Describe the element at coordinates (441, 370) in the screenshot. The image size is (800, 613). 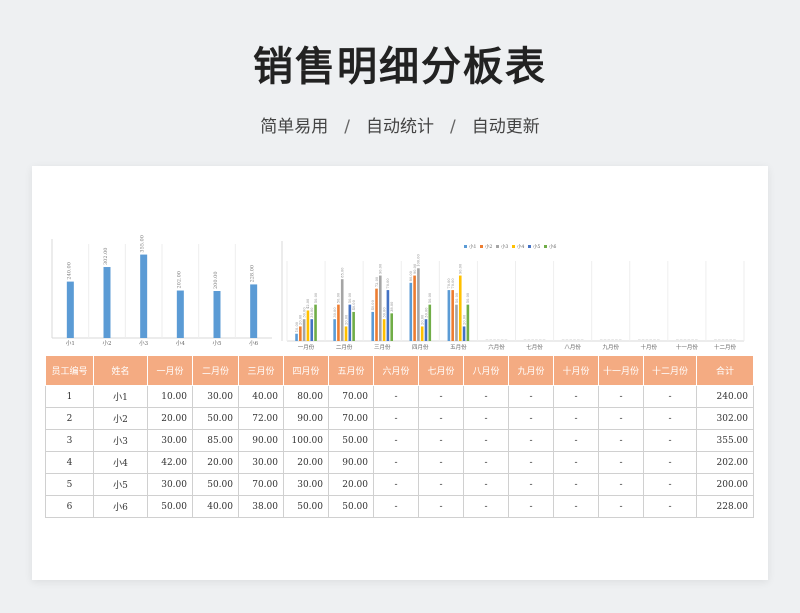
I see `column-header: 七月份` at that location.